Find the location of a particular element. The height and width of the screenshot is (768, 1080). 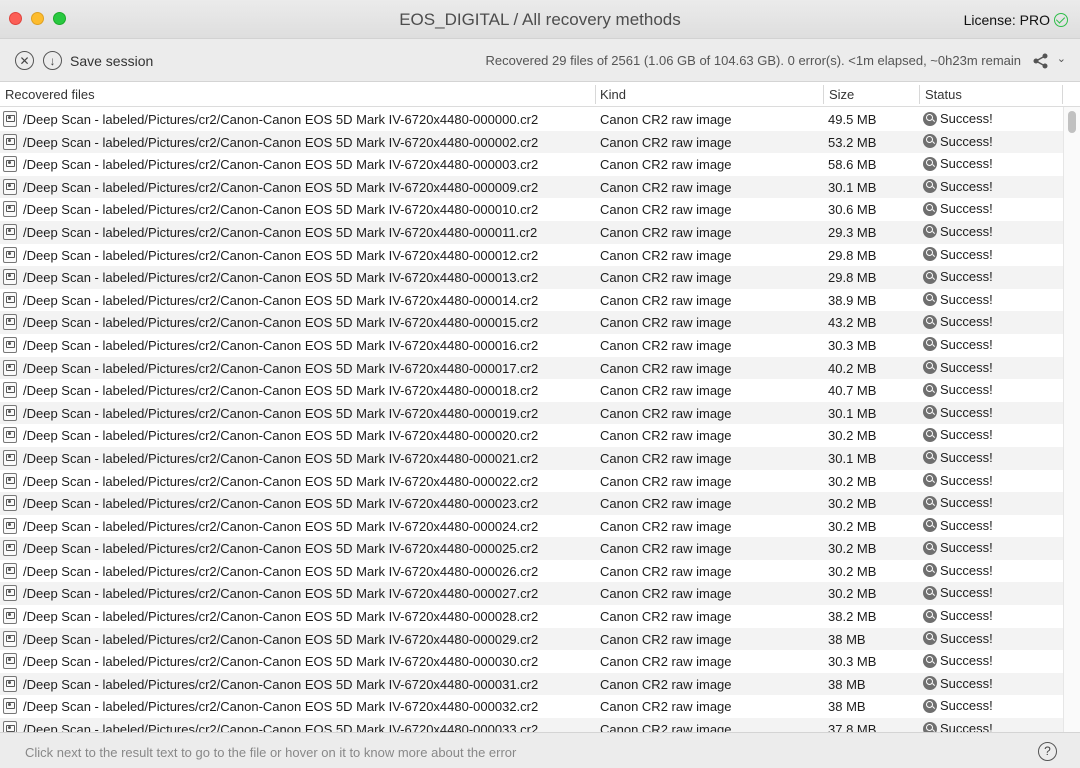

share-icon is located at coordinates (1041, 61).